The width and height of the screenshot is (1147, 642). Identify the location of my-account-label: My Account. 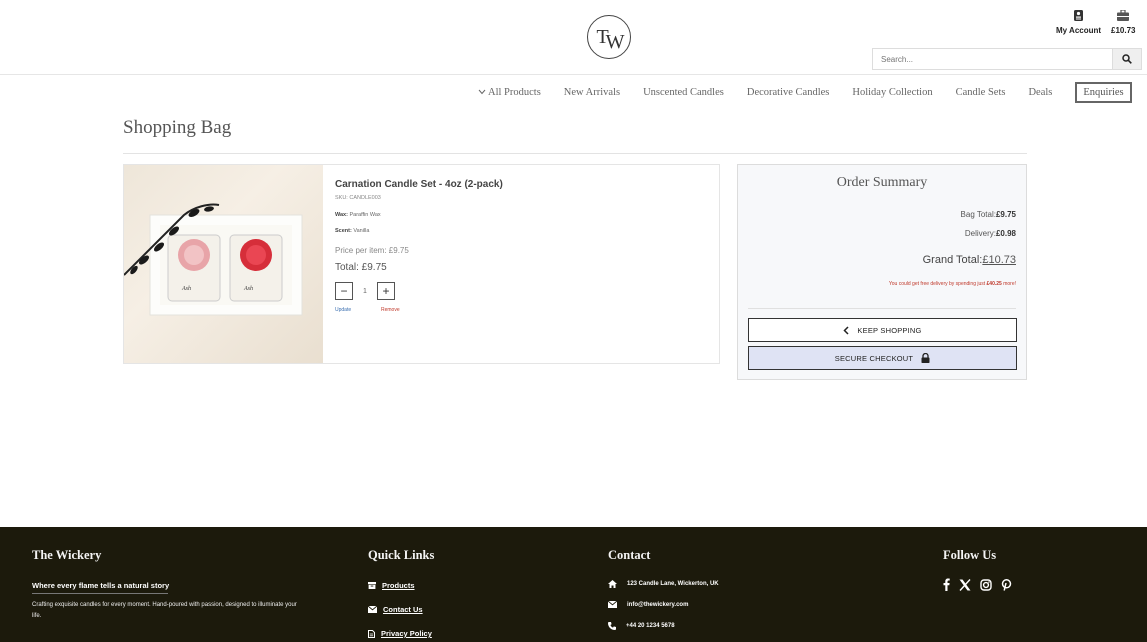
(1079, 30).